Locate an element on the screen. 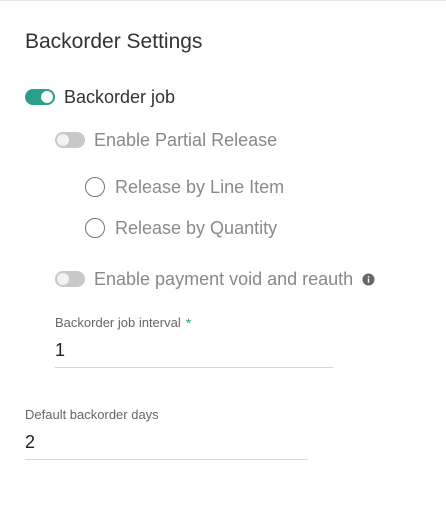  job-interval-field: Backorder job interval * is located at coordinates (194, 341).